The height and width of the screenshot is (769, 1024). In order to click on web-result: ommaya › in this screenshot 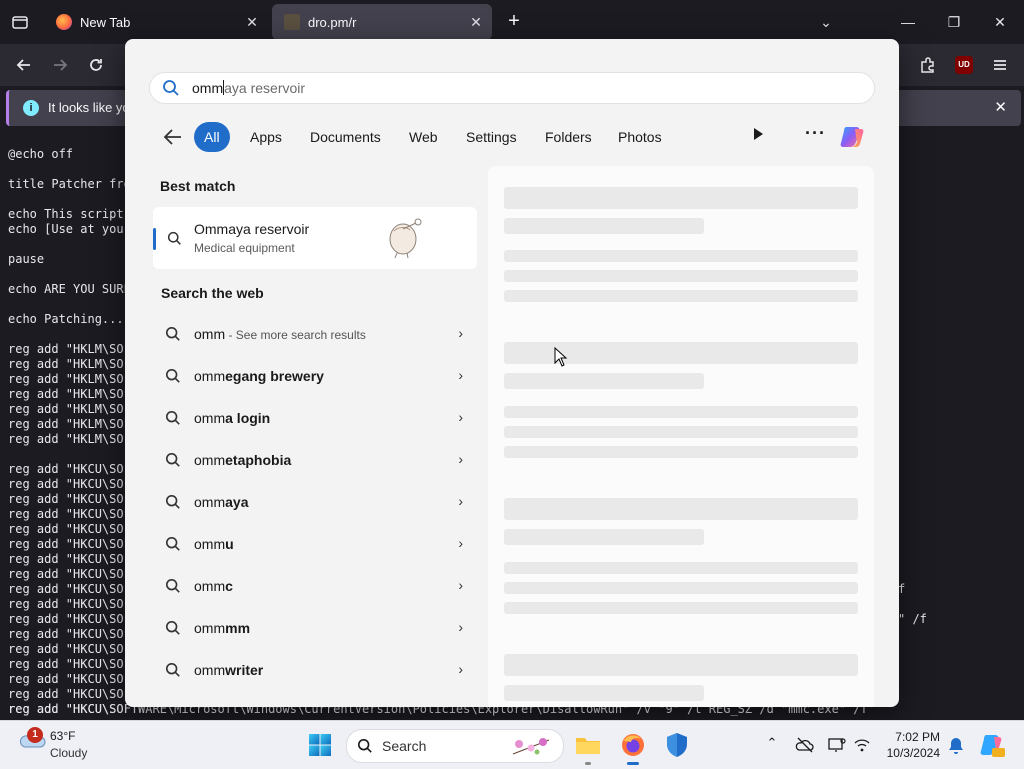, I will do `click(315, 502)`.